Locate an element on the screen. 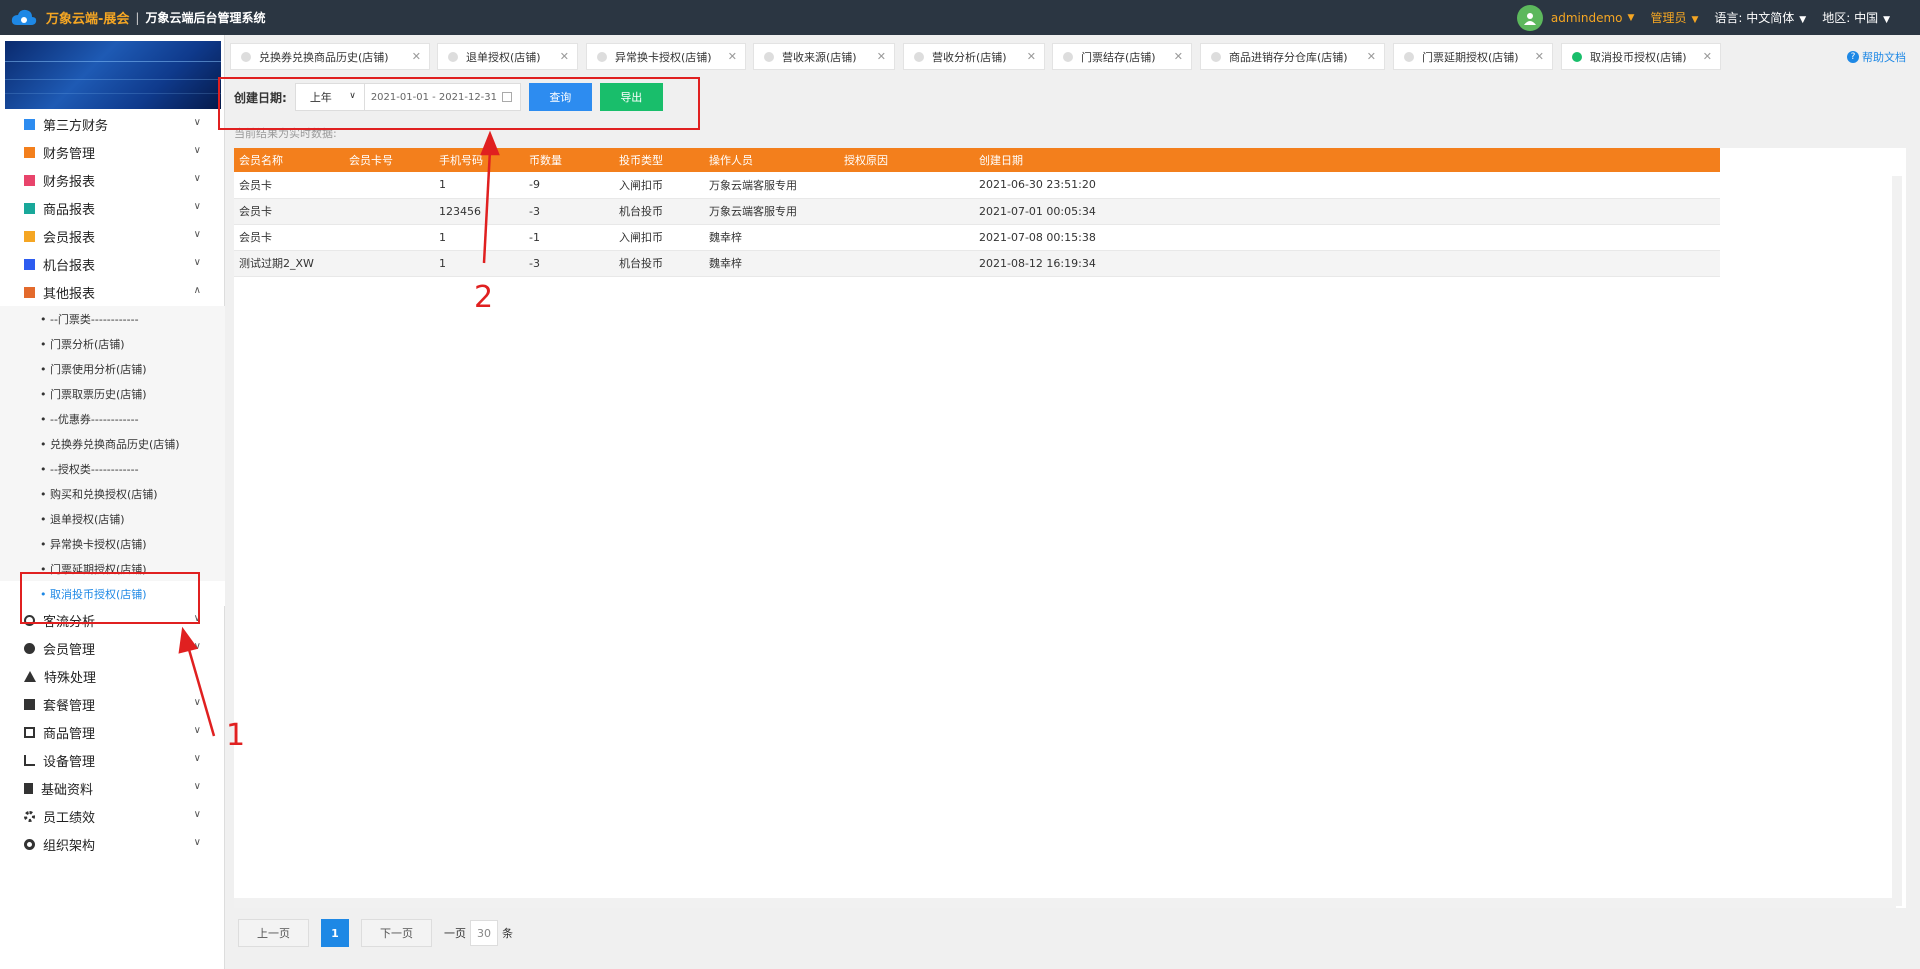  column-header: 会员卡号 is located at coordinates (389, 160).